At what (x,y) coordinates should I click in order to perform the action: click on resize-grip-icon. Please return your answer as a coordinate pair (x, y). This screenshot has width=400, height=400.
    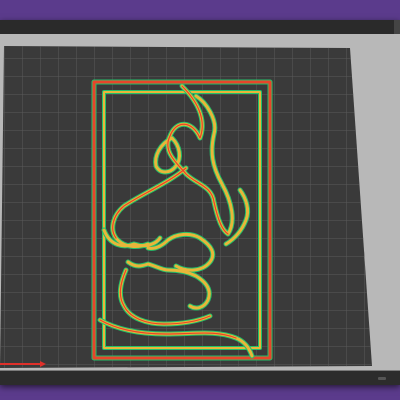
    Looking at the image, I should click on (382, 378).